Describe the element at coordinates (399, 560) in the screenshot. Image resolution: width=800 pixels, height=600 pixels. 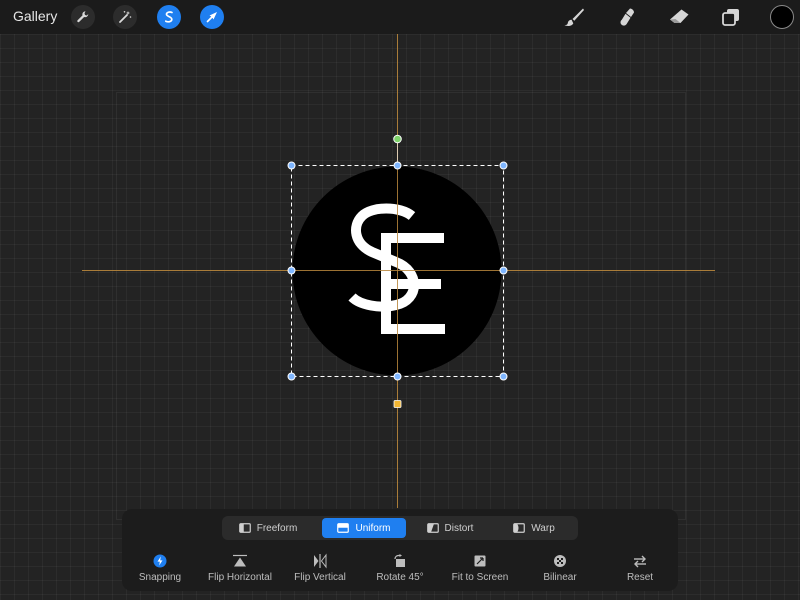
I see `rotate-icon` at that location.